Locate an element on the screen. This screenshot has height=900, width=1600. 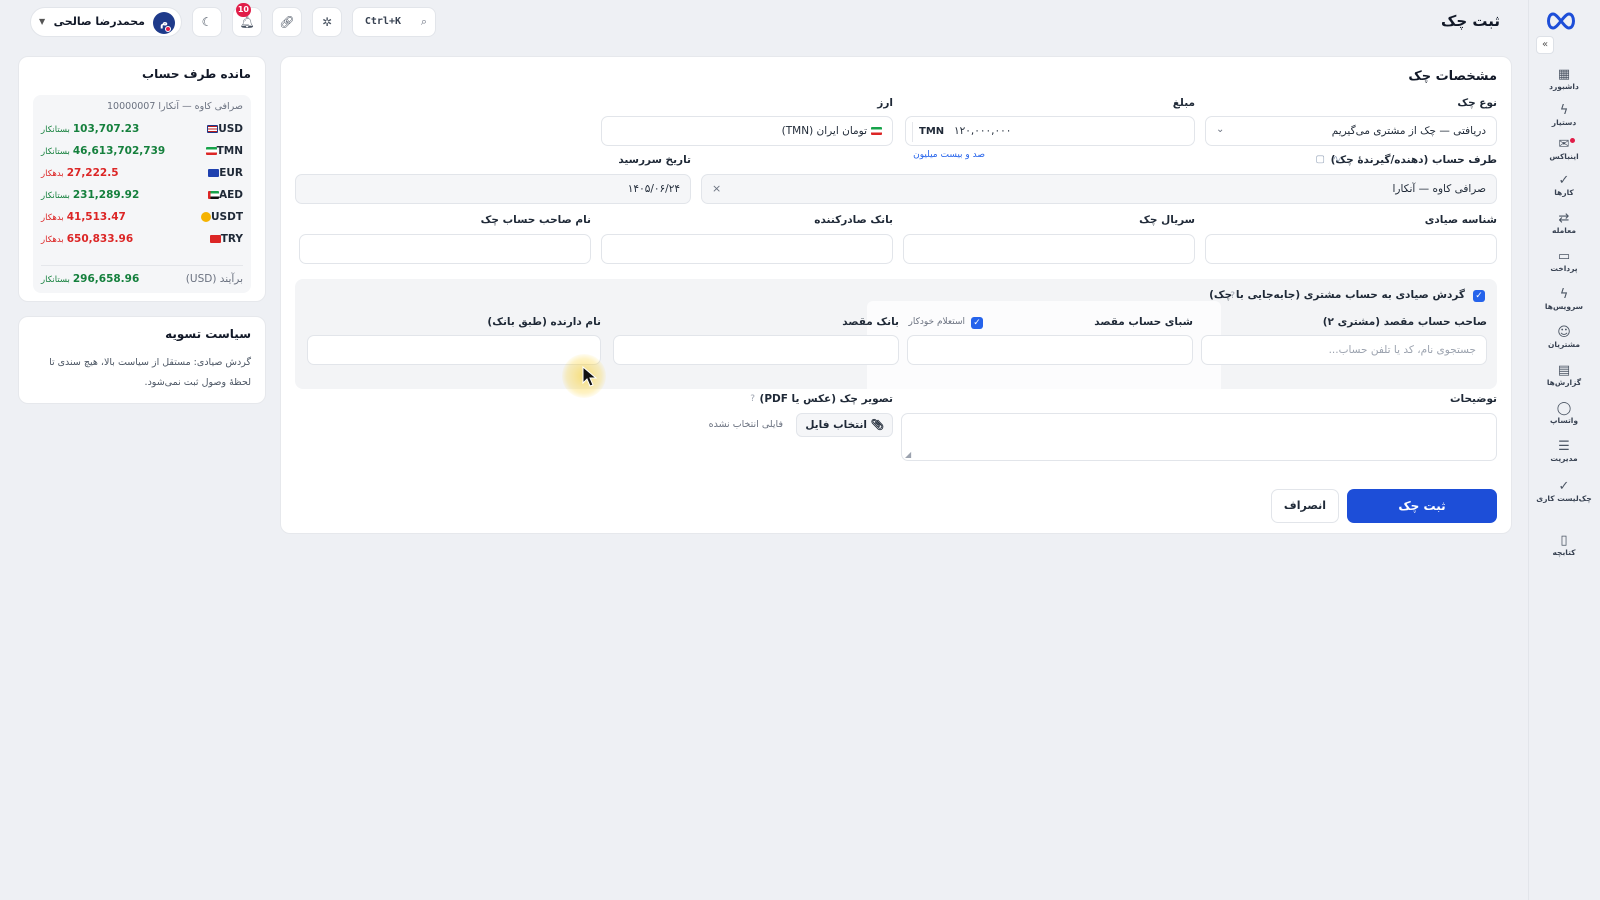
rail-item-handbook: ▯ کتابچه is located at coordinates (1564, 546).